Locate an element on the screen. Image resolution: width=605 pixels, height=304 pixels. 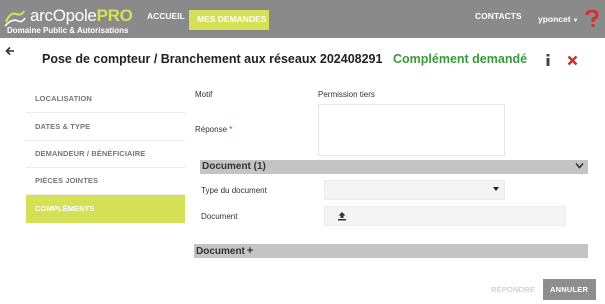
nav-accueil: ACCUEIL is located at coordinates (166, 16).